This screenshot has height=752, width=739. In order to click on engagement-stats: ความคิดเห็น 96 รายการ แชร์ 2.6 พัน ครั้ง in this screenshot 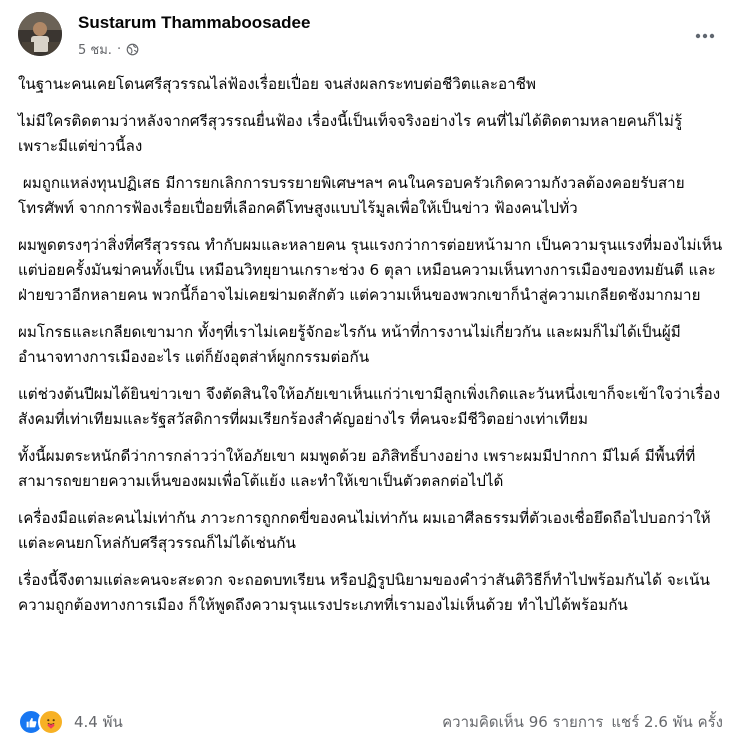, I will do `click(582, 722)`.